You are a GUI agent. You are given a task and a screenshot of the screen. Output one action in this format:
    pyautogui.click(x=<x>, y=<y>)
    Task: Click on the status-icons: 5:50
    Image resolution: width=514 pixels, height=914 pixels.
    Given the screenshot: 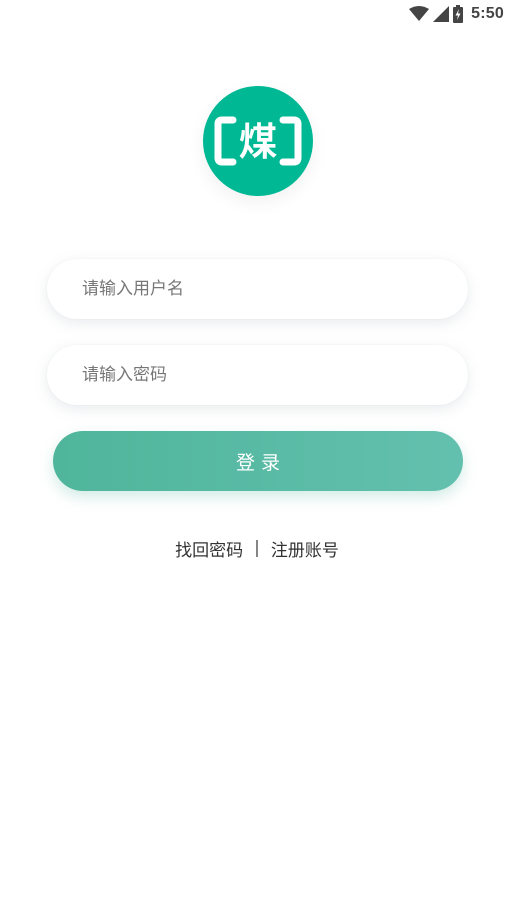 What is the action you would take?
    pyautogui.click(x=456, y=14)
    